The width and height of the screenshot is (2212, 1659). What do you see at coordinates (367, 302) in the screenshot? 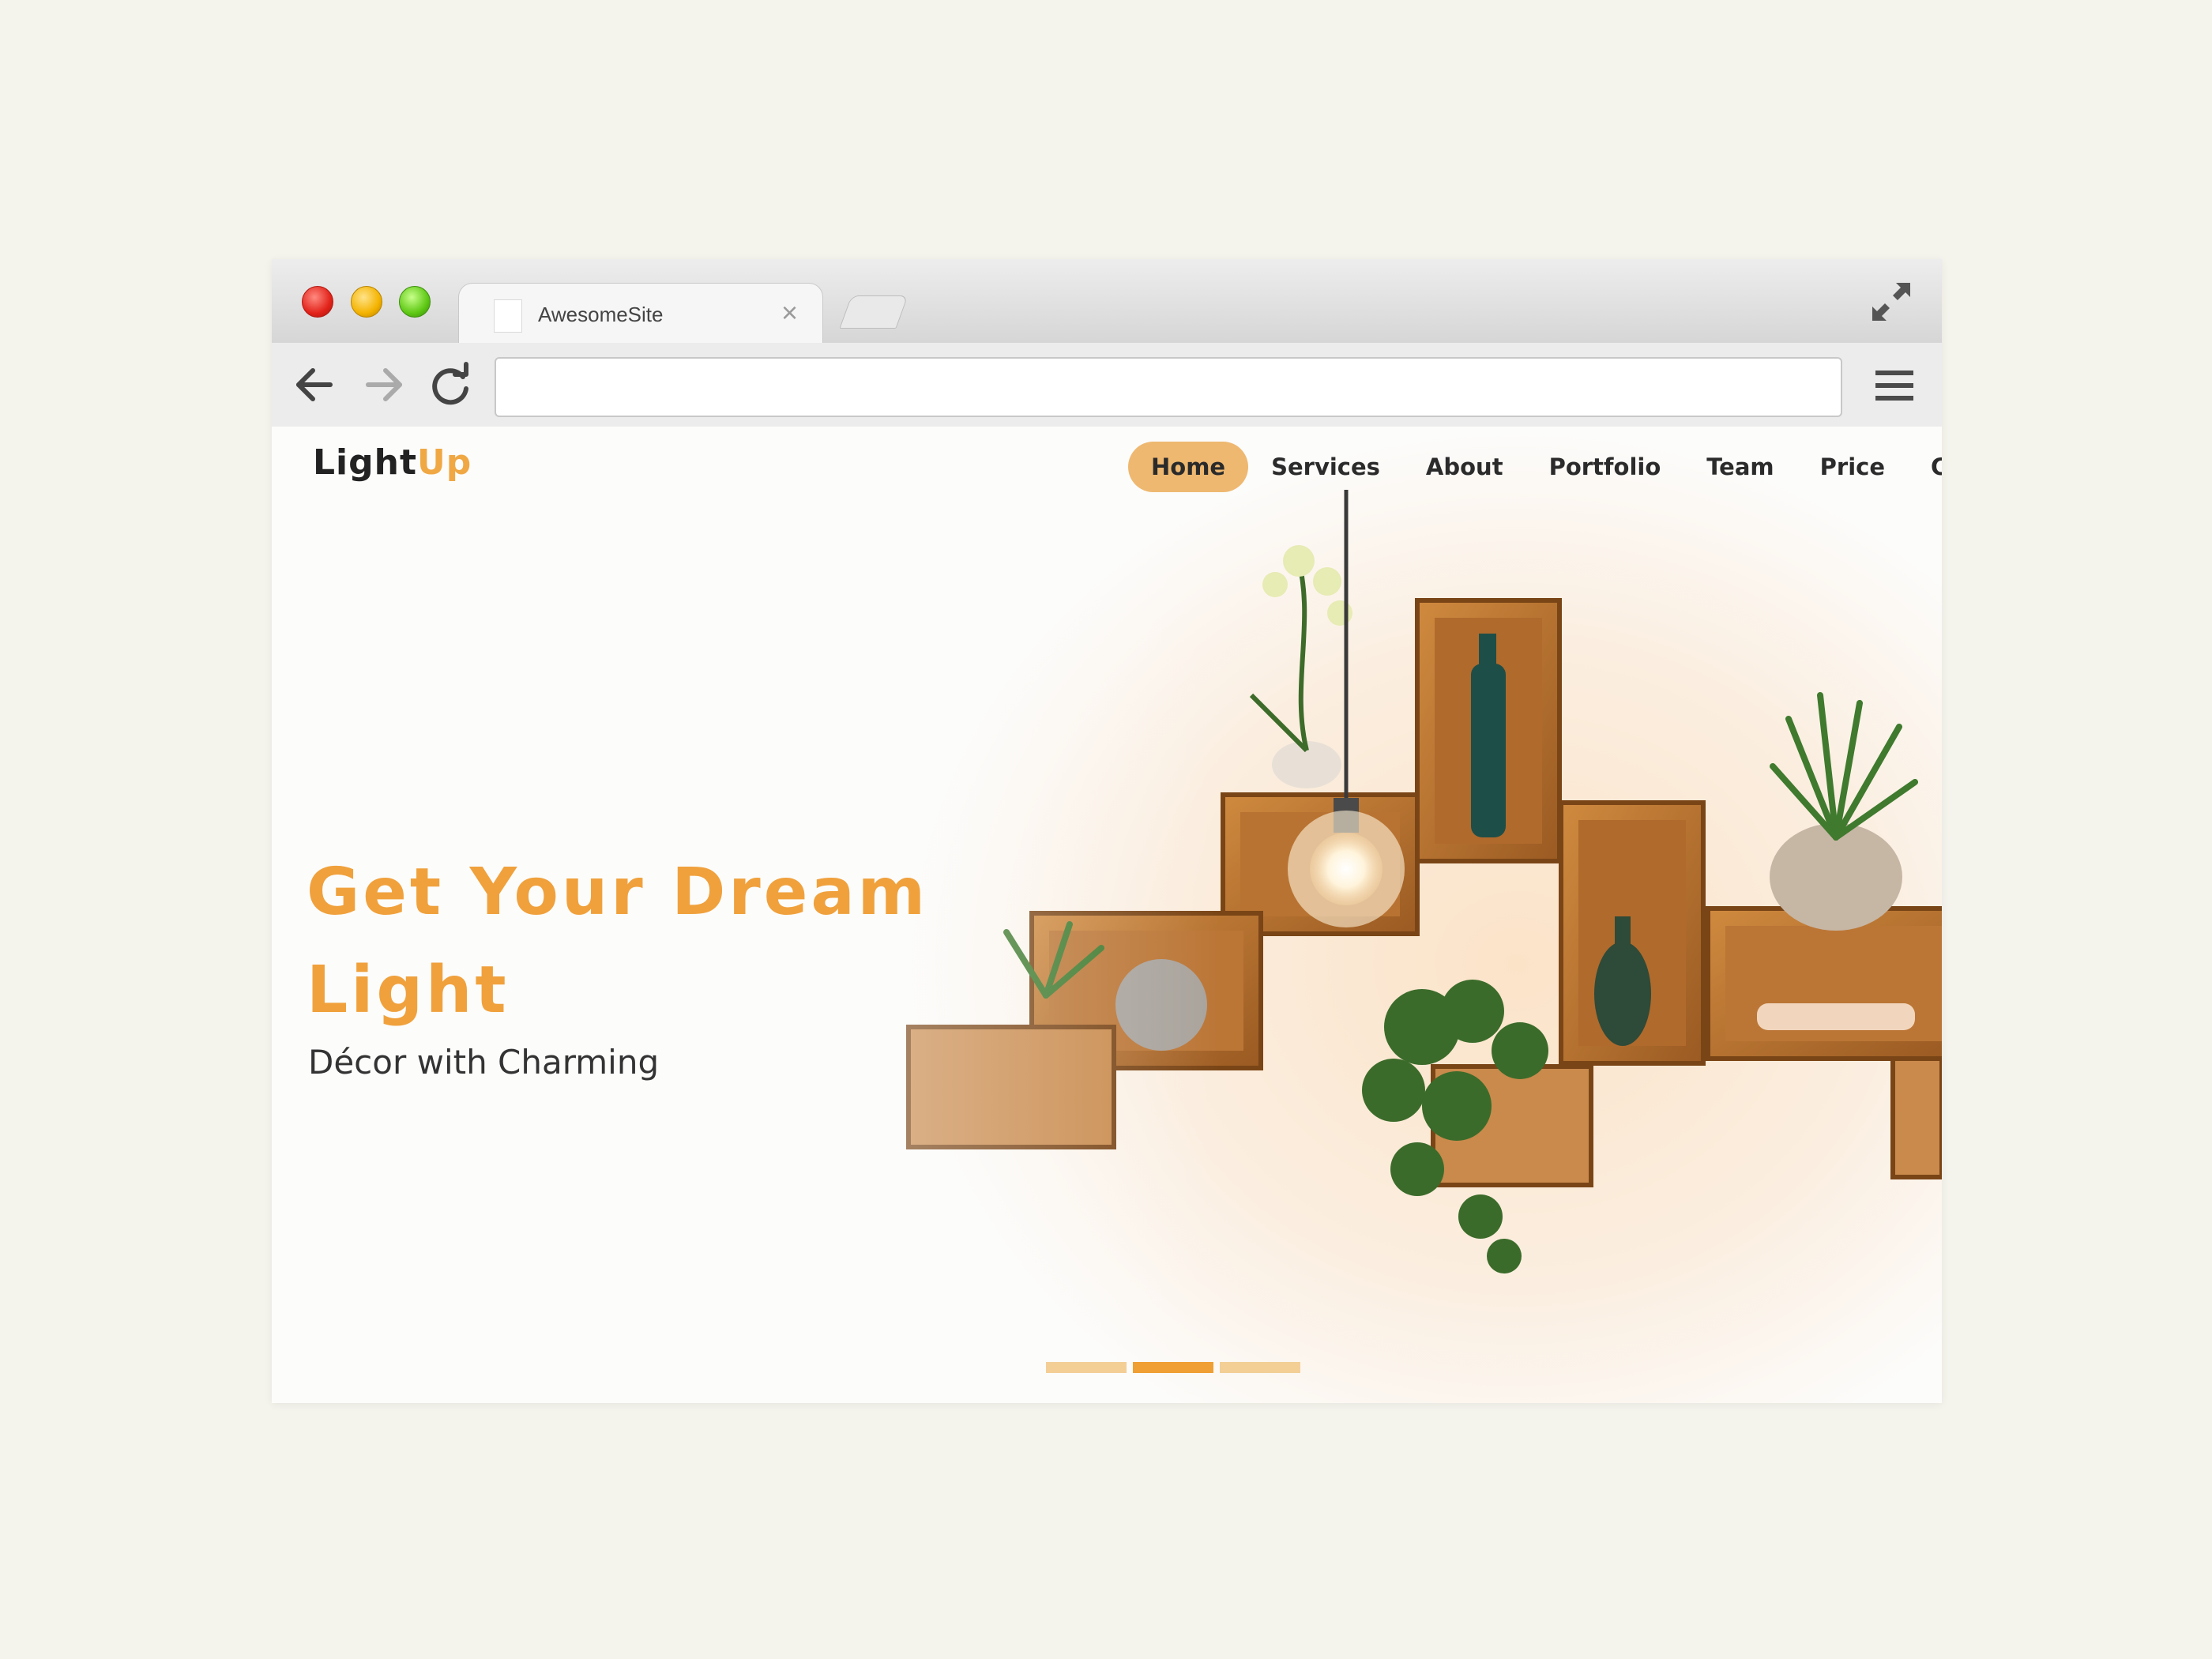
I see `minimize-window-button` at bounding box center [367, 302].